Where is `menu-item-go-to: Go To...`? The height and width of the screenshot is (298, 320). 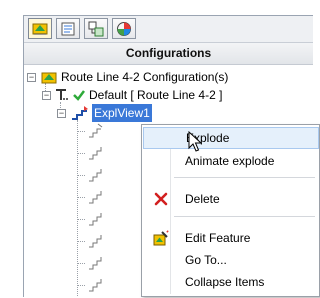
menu-item-go-to: Go To... is located at coordinates (231, 260).